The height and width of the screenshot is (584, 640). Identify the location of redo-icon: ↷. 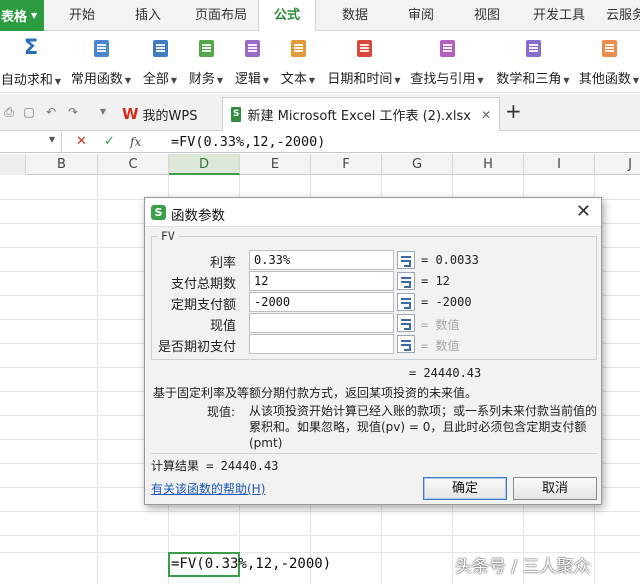
(73, 112).